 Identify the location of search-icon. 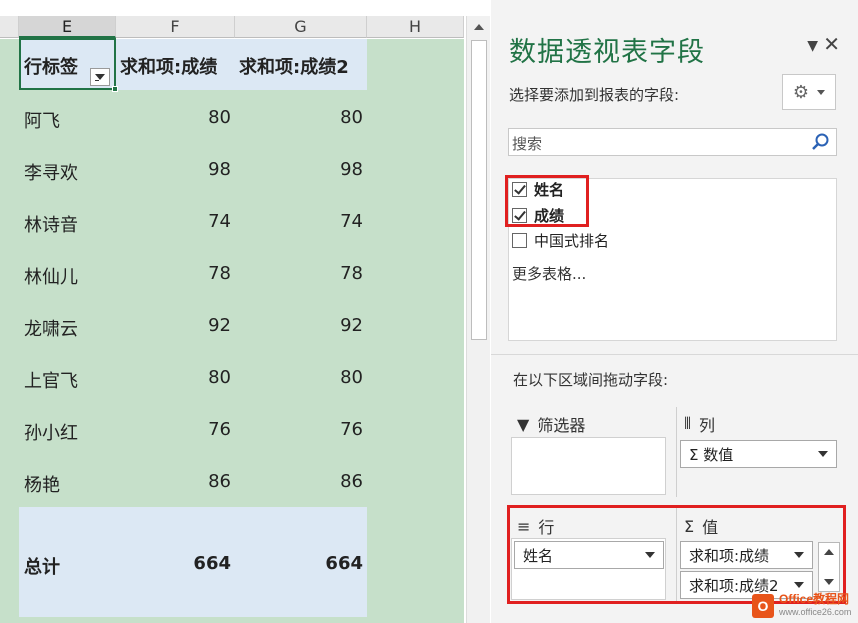
(820, 142).